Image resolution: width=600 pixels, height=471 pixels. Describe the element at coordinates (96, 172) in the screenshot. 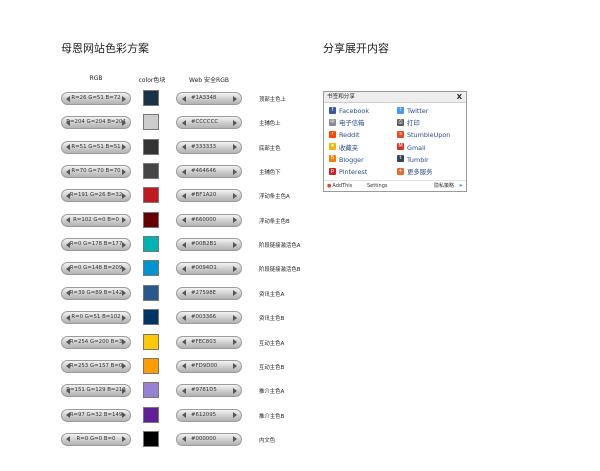

I see `rgb-value-control: R=70 G=70 B=70` at that location.